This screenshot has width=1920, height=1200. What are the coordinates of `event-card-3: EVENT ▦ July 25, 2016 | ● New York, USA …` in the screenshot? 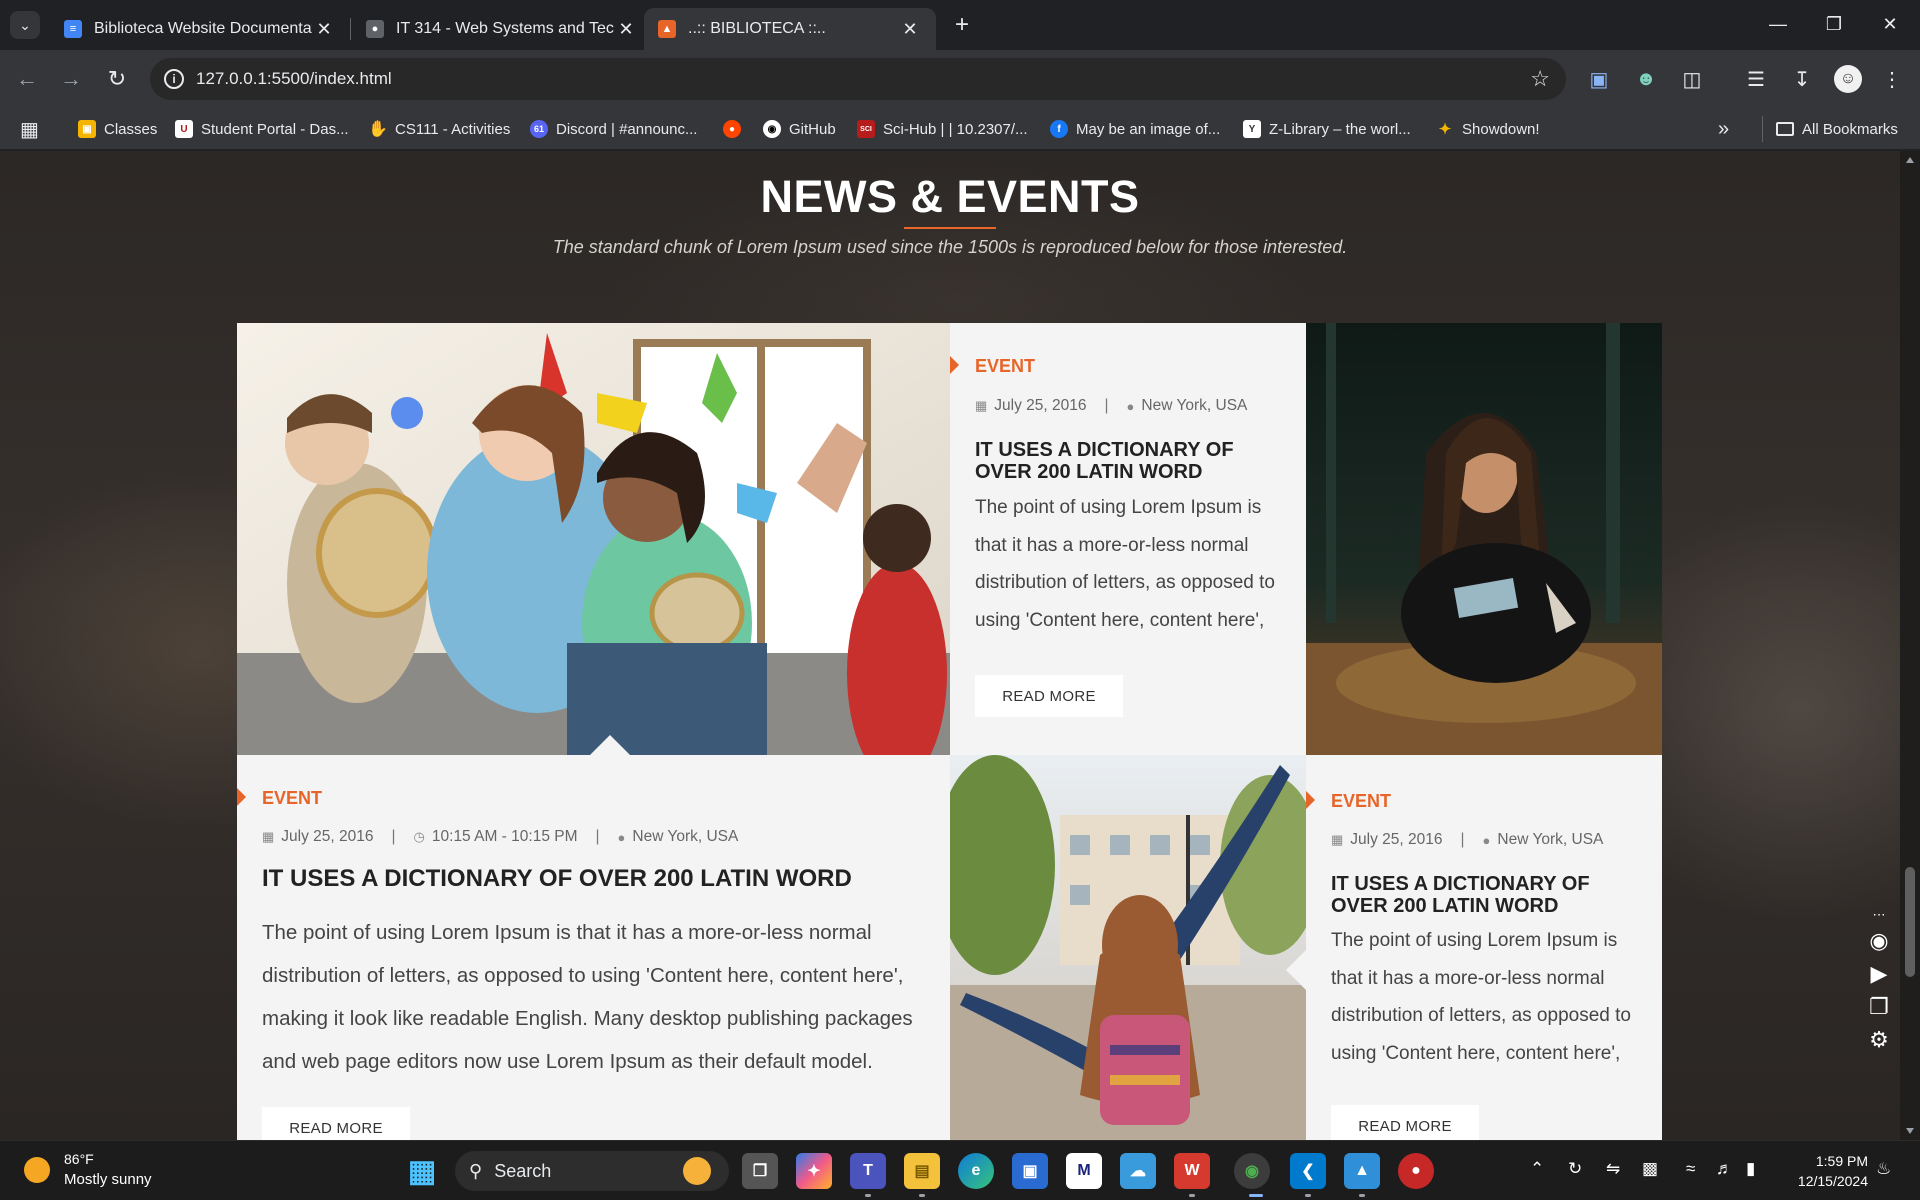 It's located at (1484, 947).